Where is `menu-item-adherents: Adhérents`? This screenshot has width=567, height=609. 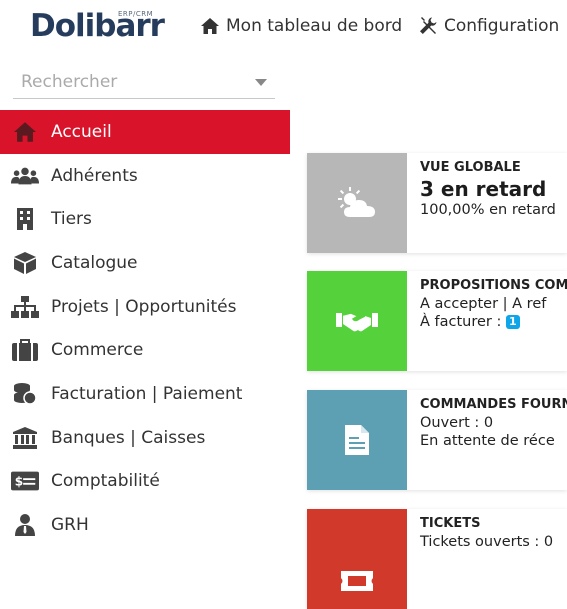
menu-item-adherents: Adhérents is located at coordinates (145, 176).